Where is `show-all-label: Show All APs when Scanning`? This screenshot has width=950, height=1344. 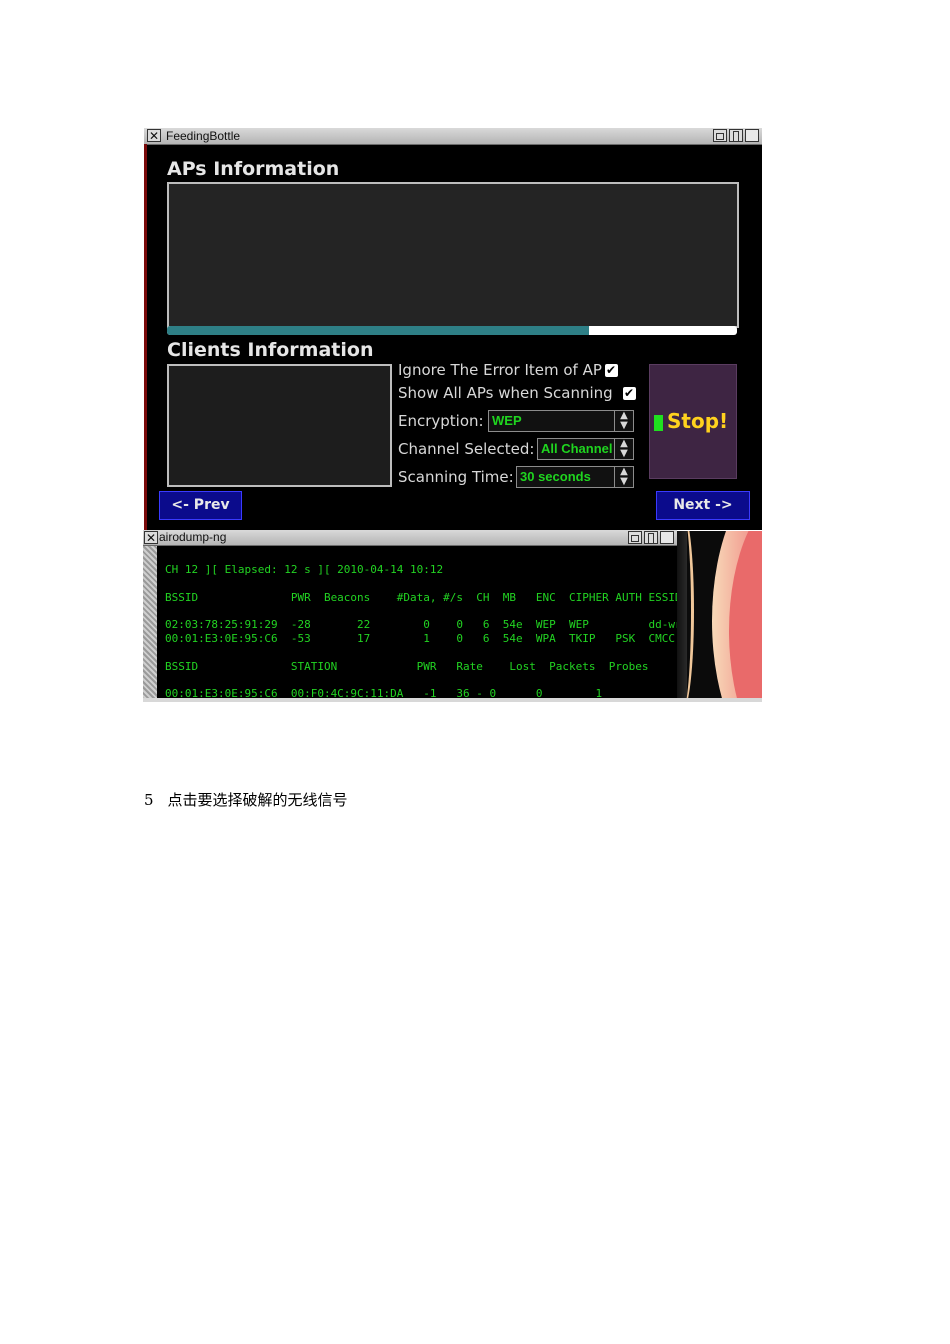 show-all-label: Show All APs when Scanning is located at coordinates (505, 393).